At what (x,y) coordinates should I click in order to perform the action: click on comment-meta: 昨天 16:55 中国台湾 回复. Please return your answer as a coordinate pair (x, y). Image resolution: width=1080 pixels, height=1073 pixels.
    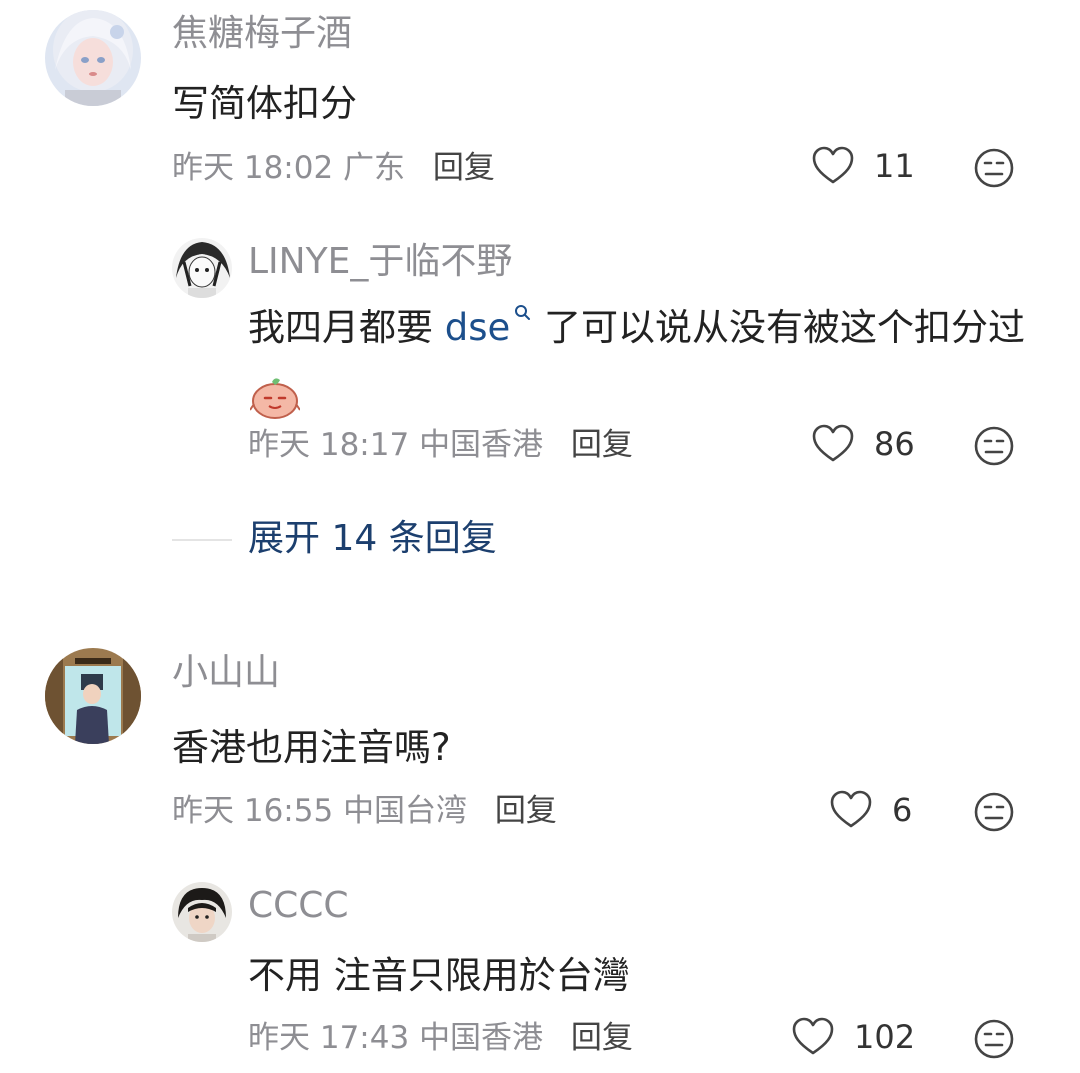
    Looking at the image, I should click on (364, 811).